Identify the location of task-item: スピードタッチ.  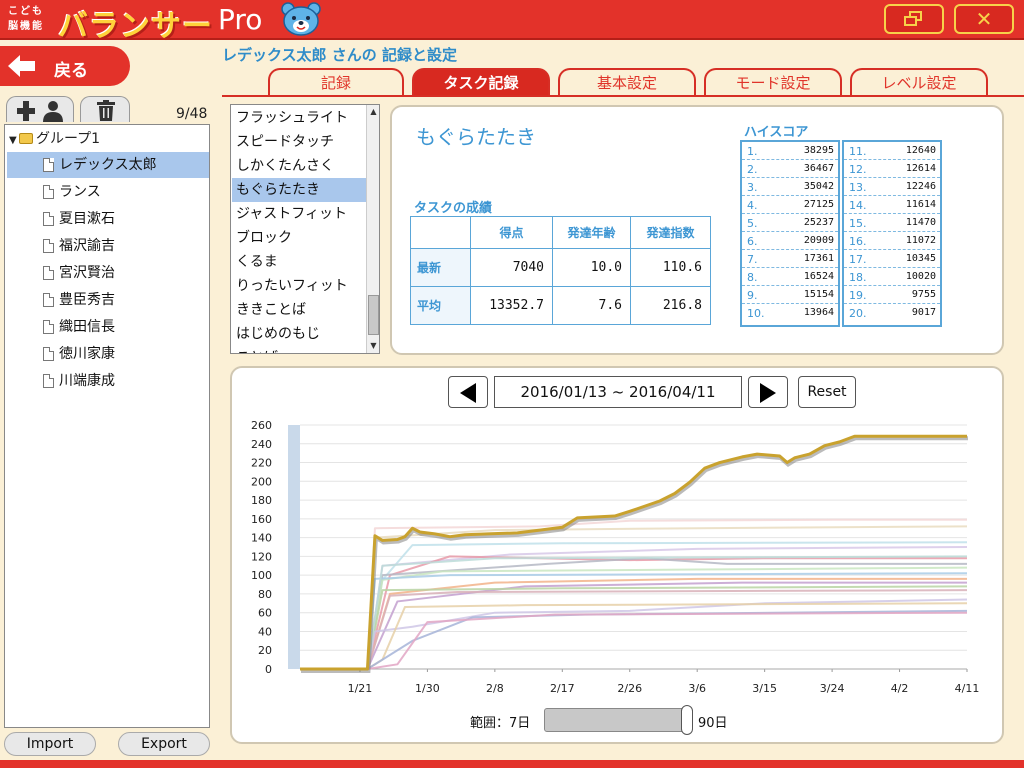
(299, 142).